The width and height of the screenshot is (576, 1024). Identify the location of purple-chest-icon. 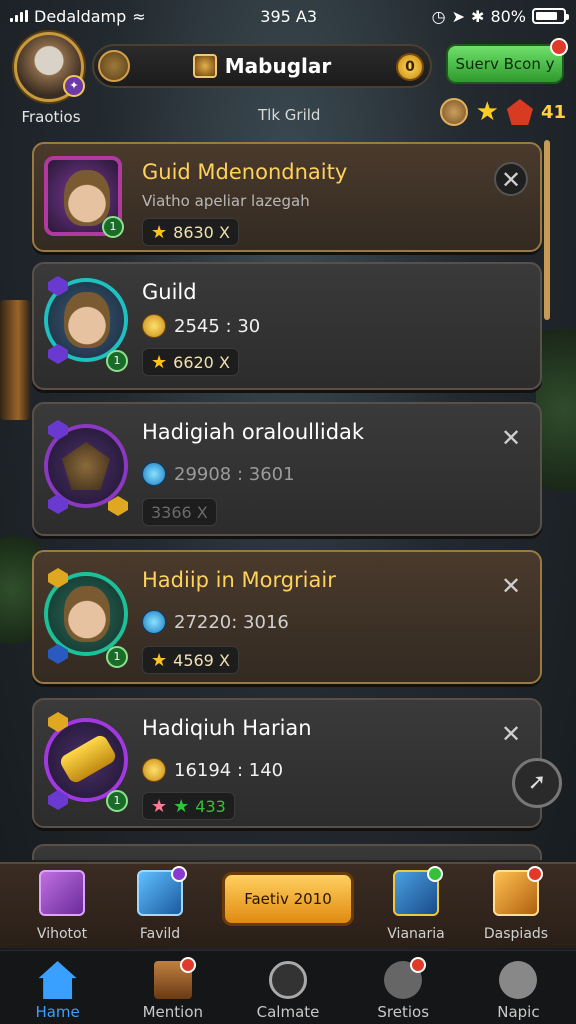
(62, 893).